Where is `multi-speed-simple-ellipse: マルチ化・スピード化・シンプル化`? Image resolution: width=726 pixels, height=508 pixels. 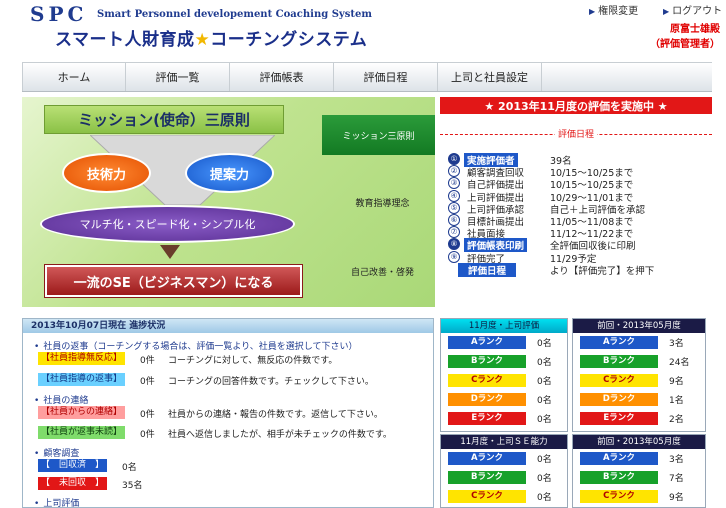 multi-speed-simple-ellipse: マルチ化・スピード化・シンプル化 is located at coordinates (167, 224).